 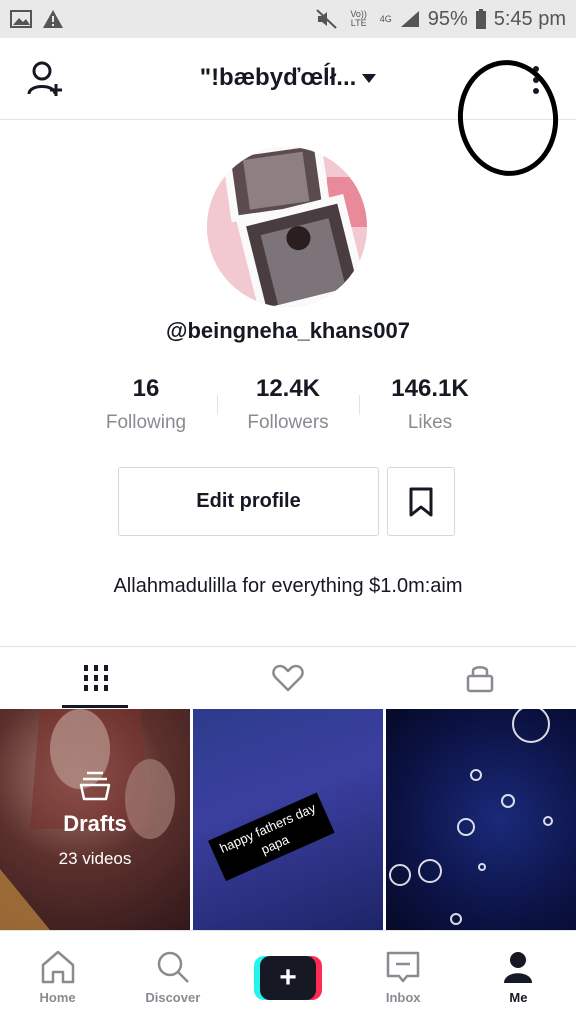 What do you see at coordinates (95, 785) in the screenshot?
I see `drafts-icon` at bounding box center [95, 785].